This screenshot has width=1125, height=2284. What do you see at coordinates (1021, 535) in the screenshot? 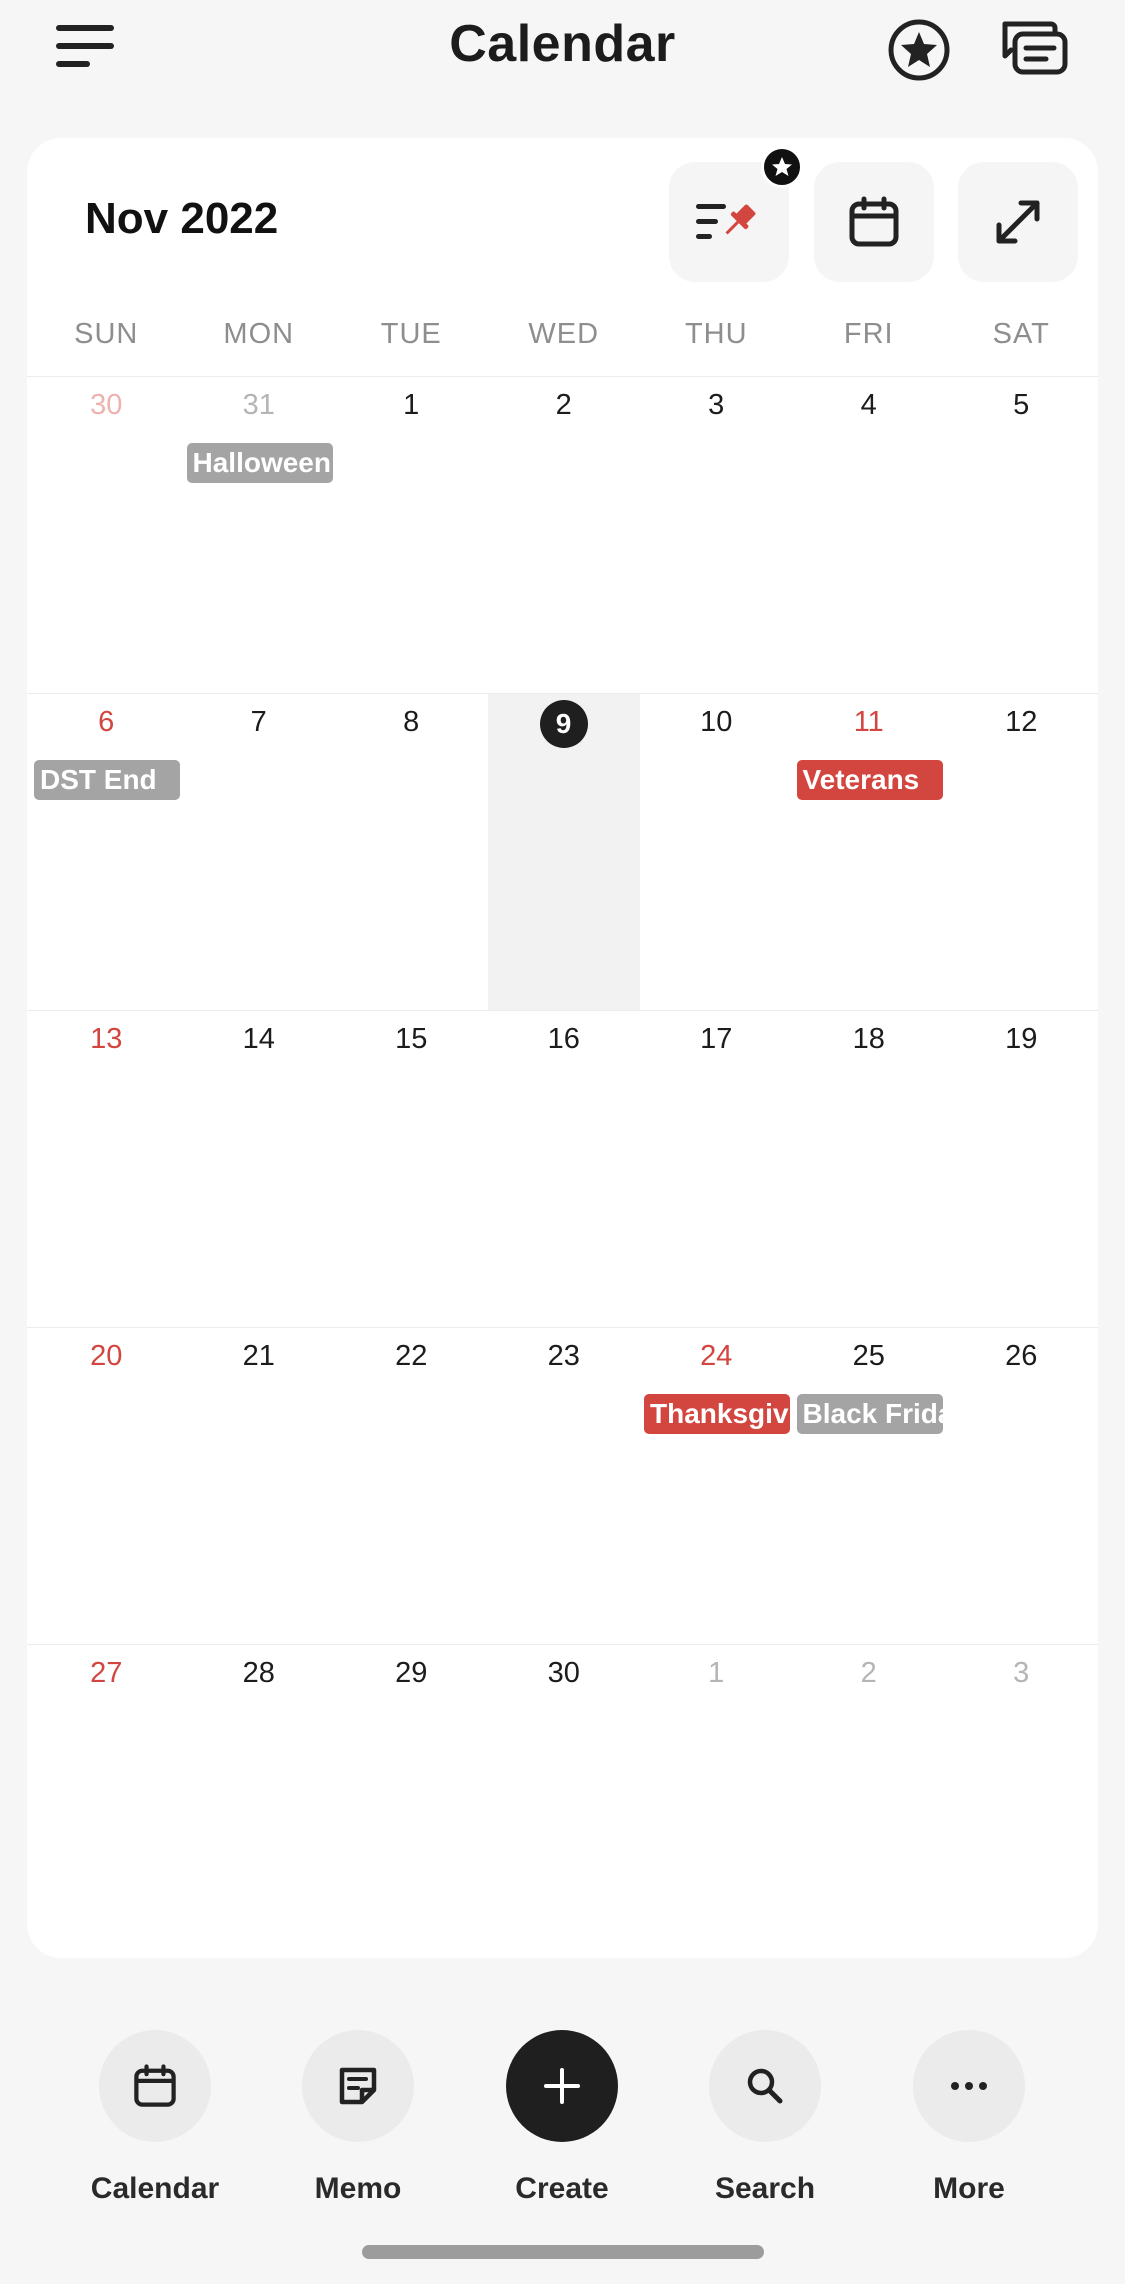
I see `day-cell: 5` at bounding box center [1021, 535].